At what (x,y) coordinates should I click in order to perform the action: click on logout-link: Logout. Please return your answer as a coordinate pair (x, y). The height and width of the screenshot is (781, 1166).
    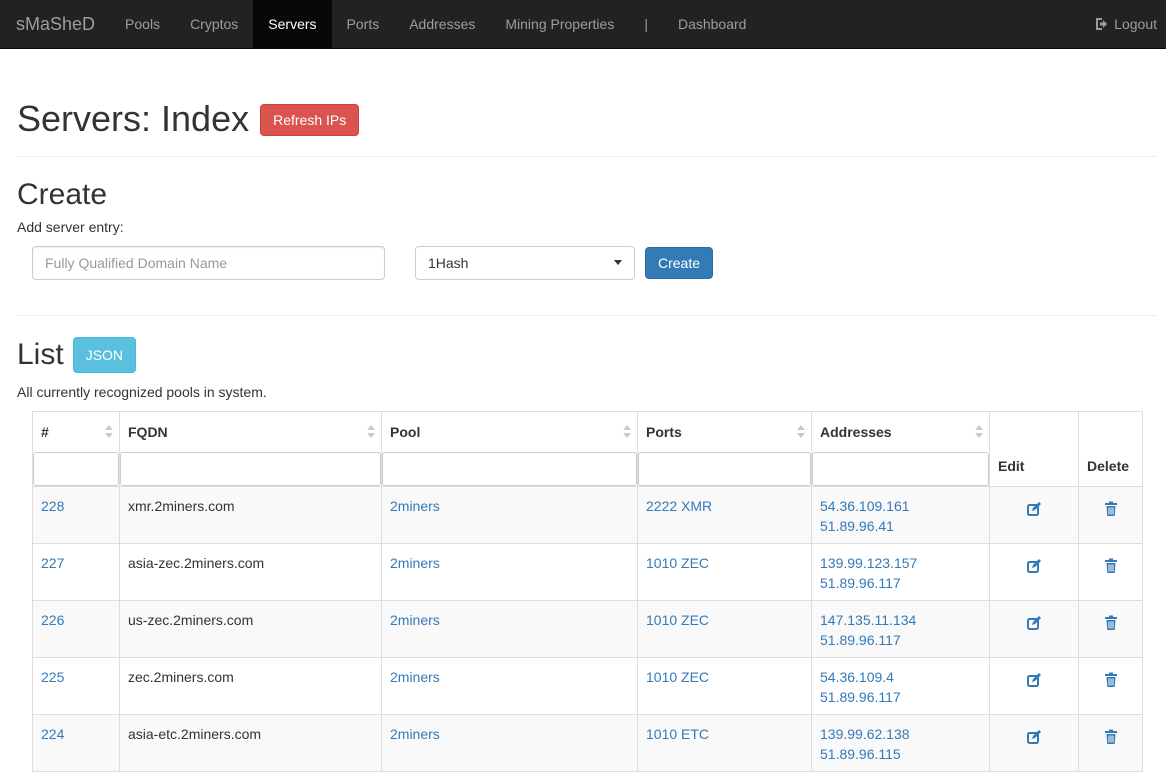
    Looking at the image, I should click on (1125, 24).